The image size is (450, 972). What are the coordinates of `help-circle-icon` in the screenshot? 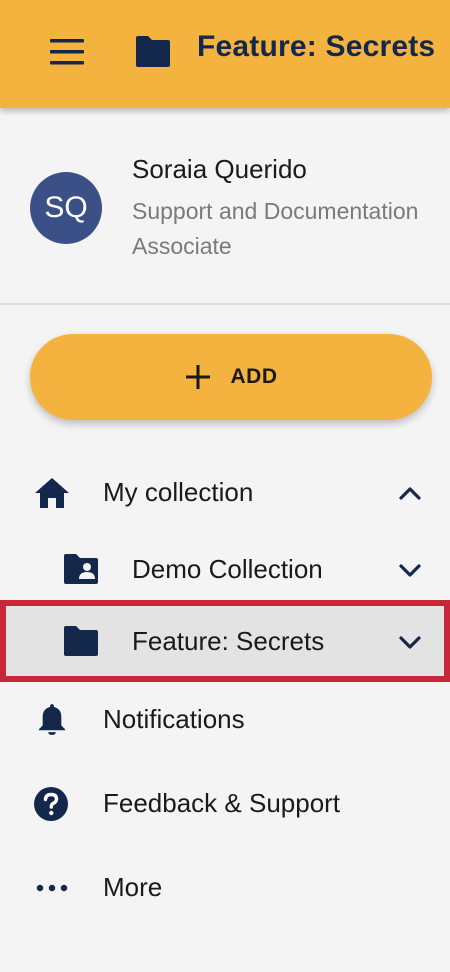 It's located at (51, 804).